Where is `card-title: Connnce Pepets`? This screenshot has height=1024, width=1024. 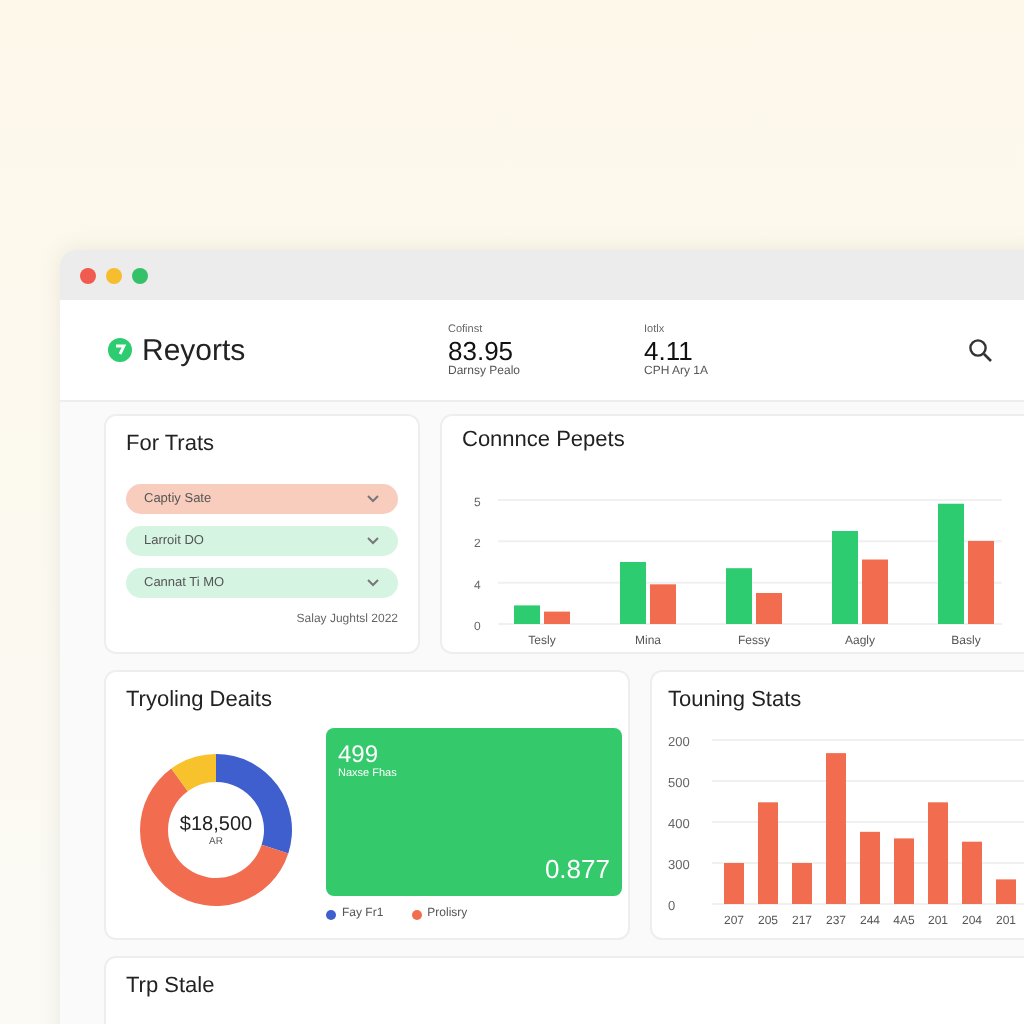
card-title: Connnce Pepets is located at coordinates (544, 440).